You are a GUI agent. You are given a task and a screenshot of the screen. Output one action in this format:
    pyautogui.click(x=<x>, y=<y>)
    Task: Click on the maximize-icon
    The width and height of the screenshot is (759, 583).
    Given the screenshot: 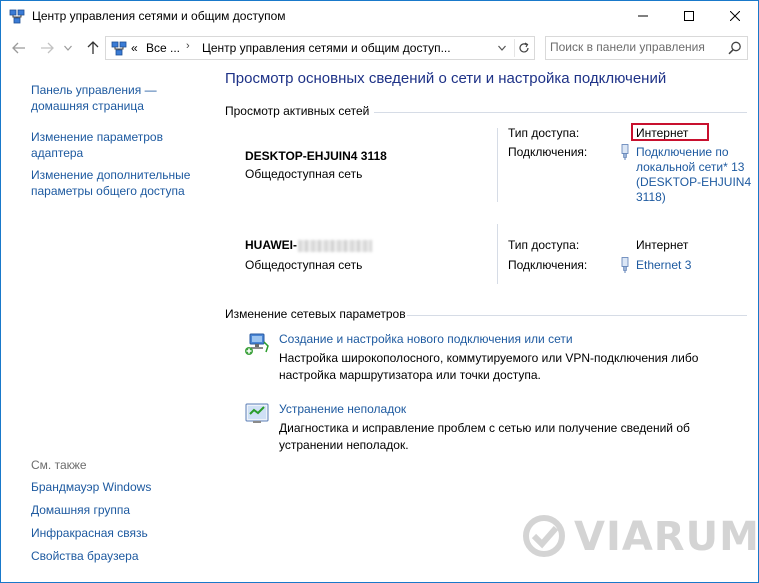 What is the action you would take?
    pyautogui.click(x=689, y=16)
    